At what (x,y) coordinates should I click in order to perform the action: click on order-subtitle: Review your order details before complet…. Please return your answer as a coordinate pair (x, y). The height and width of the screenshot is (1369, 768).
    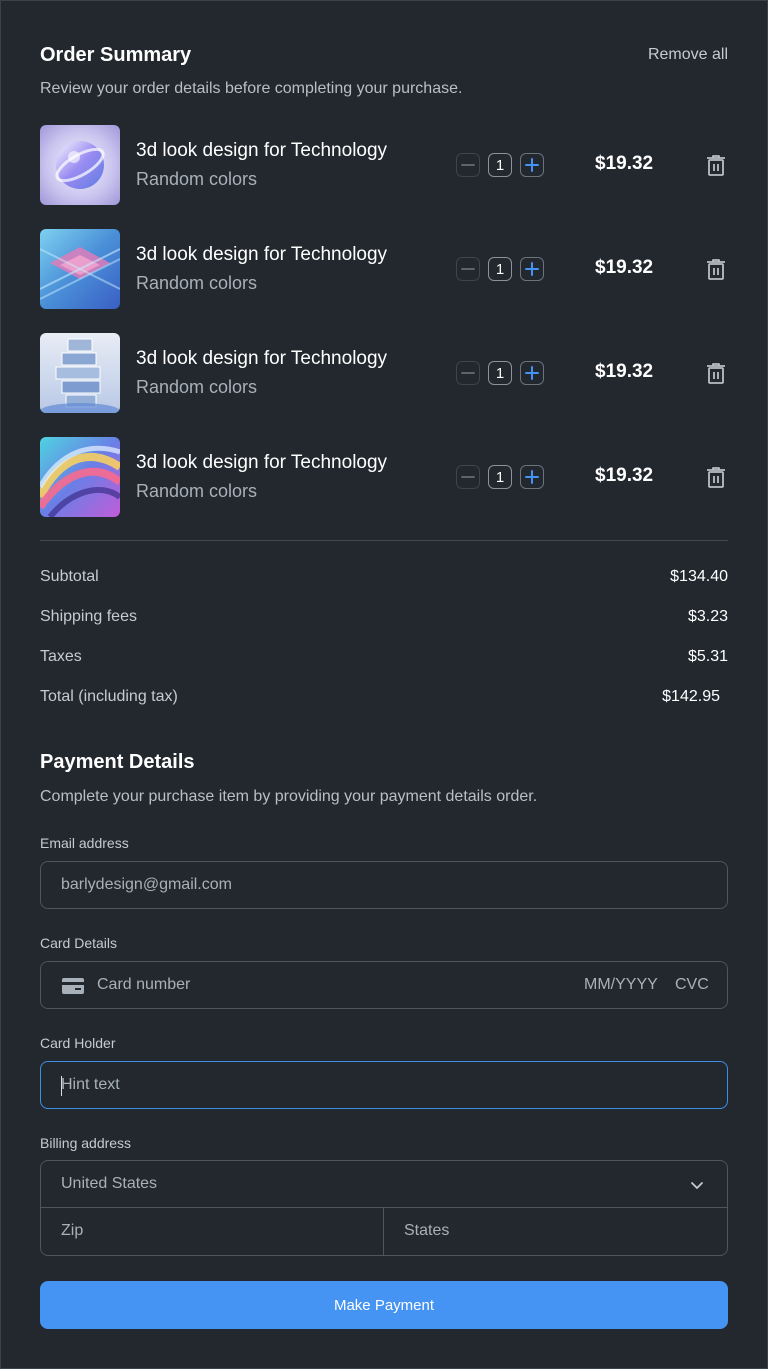
    Looking at the image, I should click on (251, 88).